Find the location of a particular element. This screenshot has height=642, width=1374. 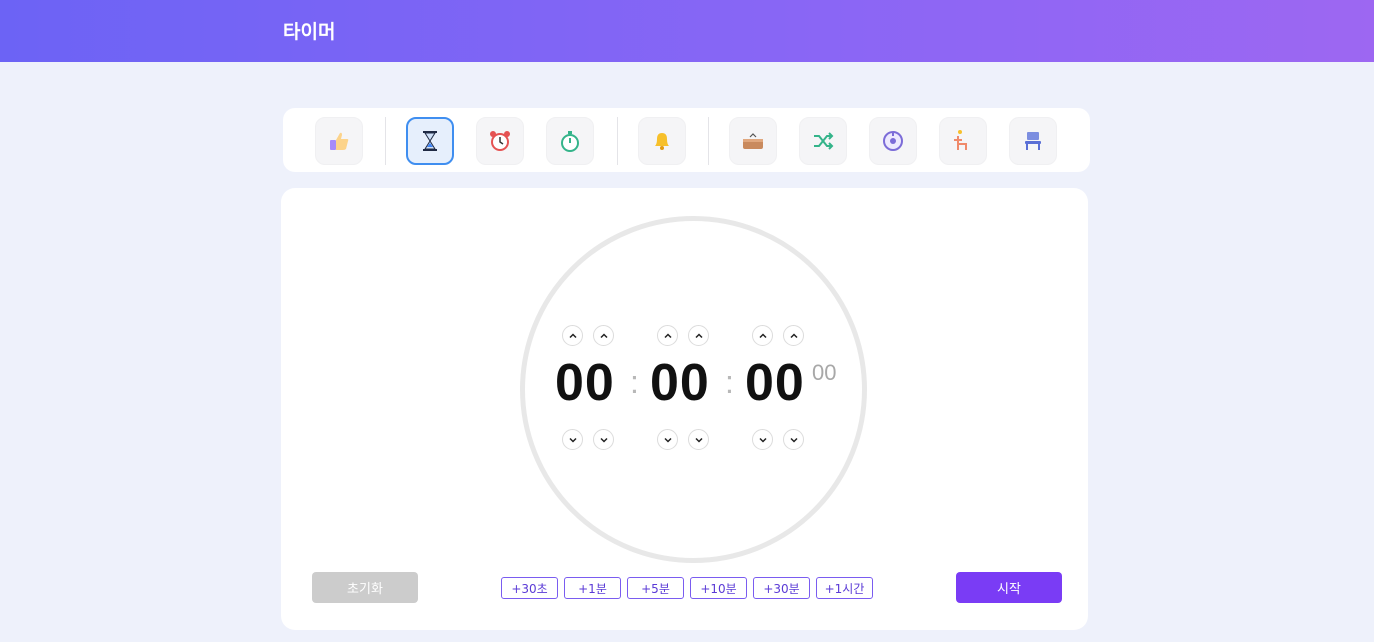

add-10-minutes-button: +10분 is located at coordinates (718, 588).